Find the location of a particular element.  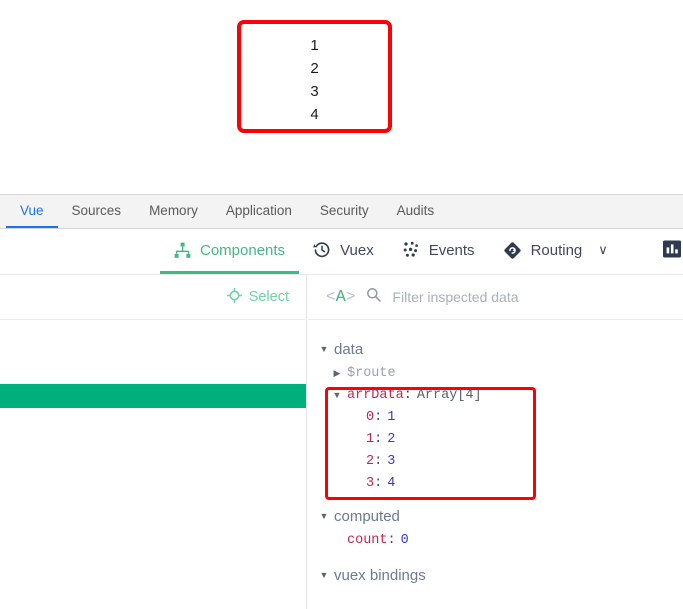

tab-security: Security is located at coordinates (344, 211).